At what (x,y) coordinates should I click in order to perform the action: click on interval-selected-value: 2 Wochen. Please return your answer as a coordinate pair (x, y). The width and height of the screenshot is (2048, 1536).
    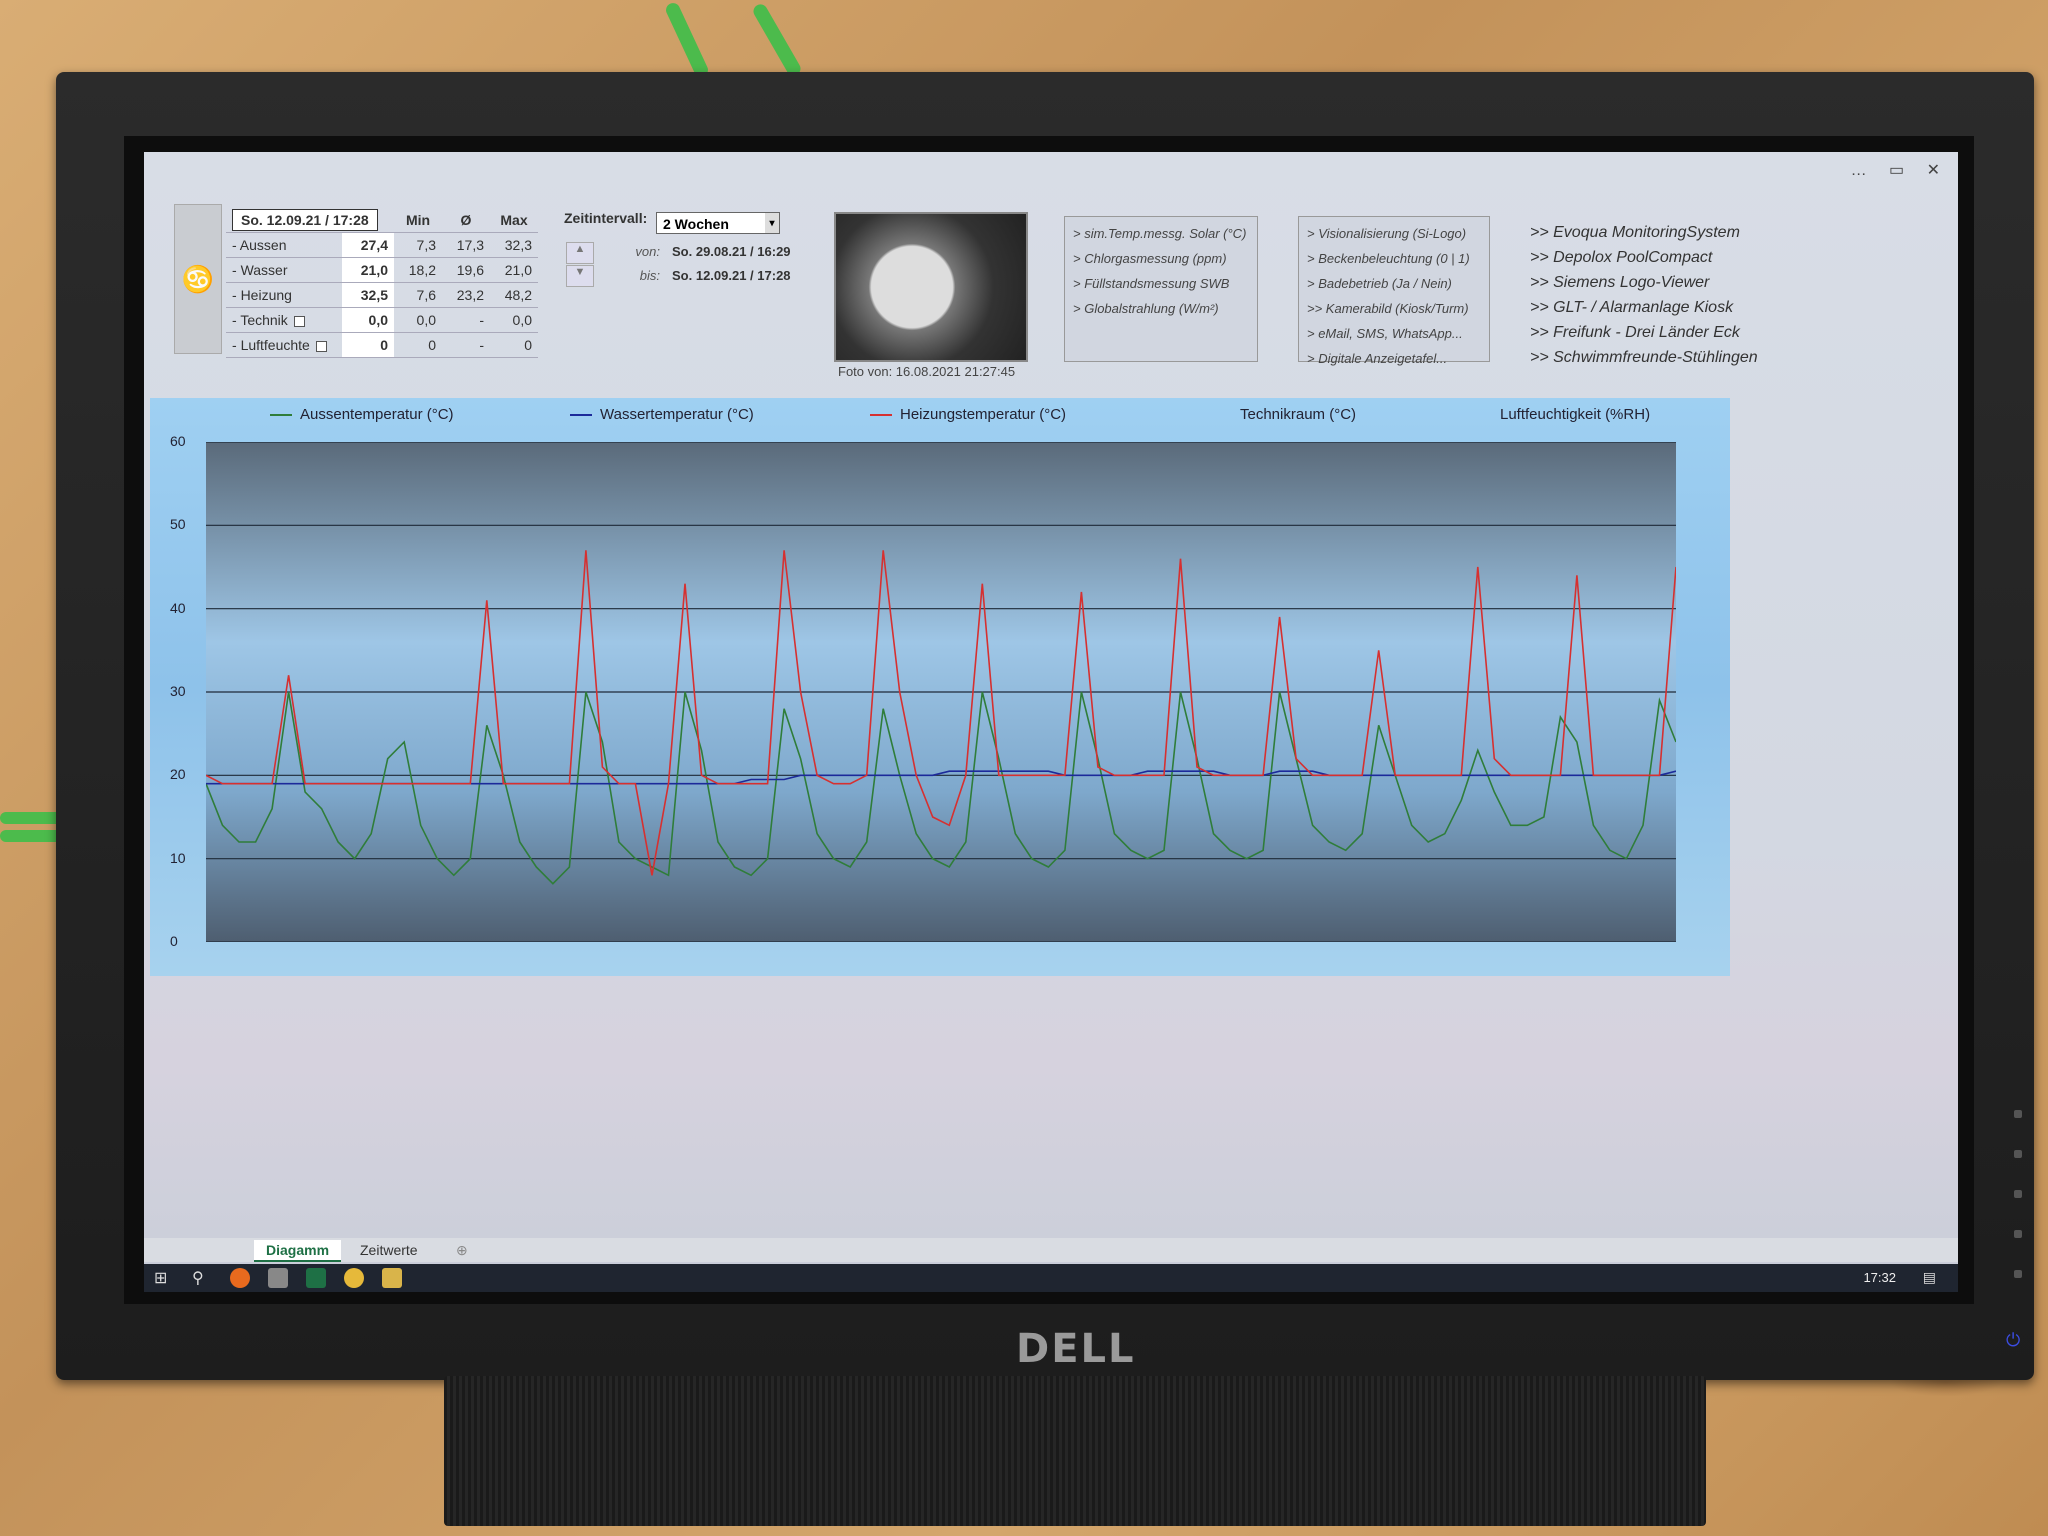
    Looking at the image, I should click on (696, 224).